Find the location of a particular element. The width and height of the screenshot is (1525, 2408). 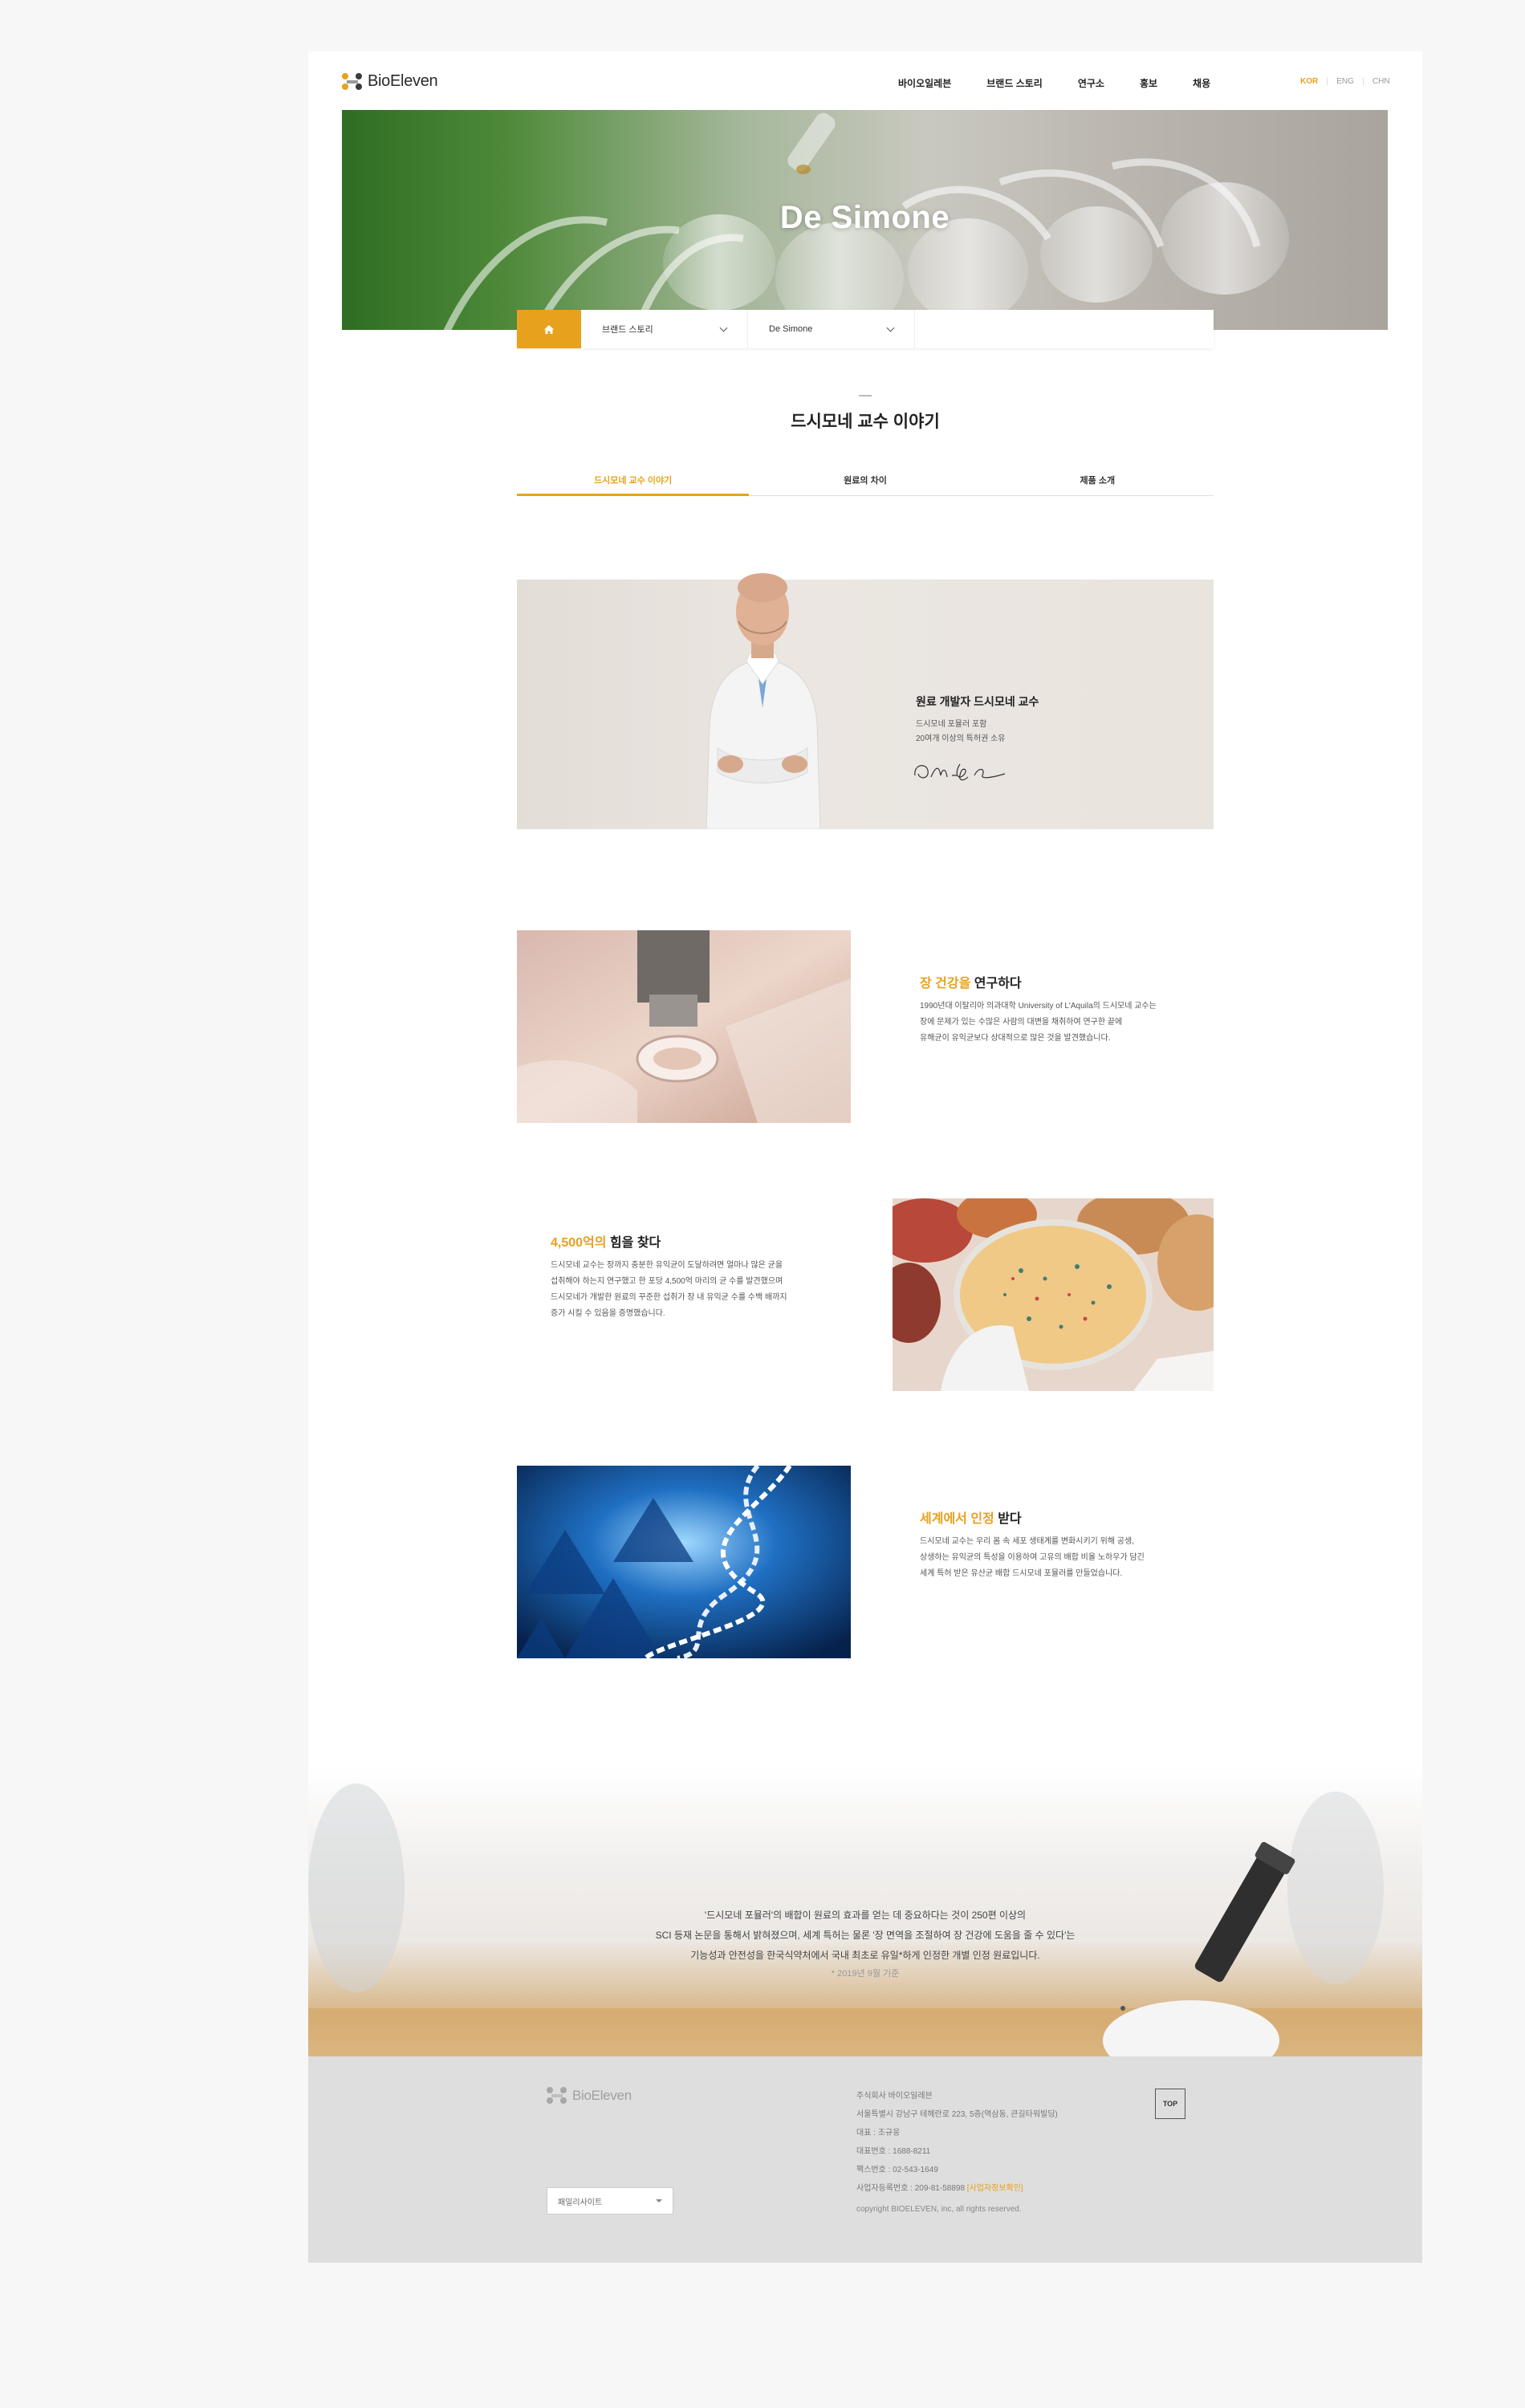

title-divider is located at coordinates (865, 396).